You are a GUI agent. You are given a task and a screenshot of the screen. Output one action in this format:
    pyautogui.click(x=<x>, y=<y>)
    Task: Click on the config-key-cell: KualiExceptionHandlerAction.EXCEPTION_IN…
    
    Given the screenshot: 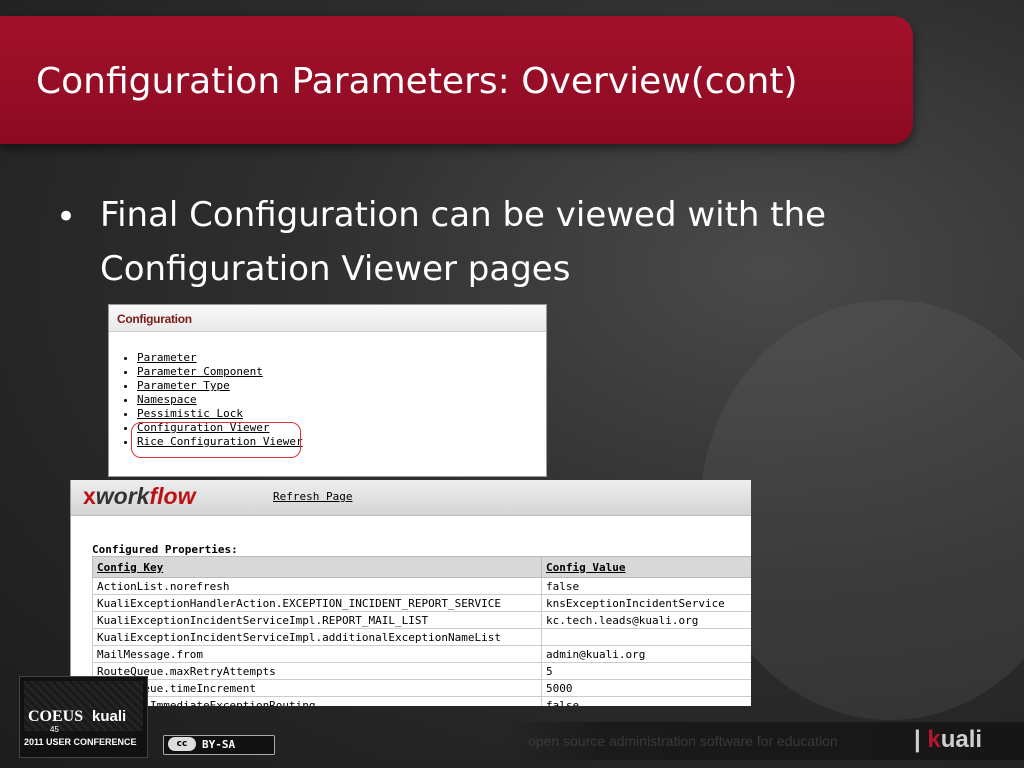 What is the action you would take?
    pyautogui.click(x=317, y=603)
    